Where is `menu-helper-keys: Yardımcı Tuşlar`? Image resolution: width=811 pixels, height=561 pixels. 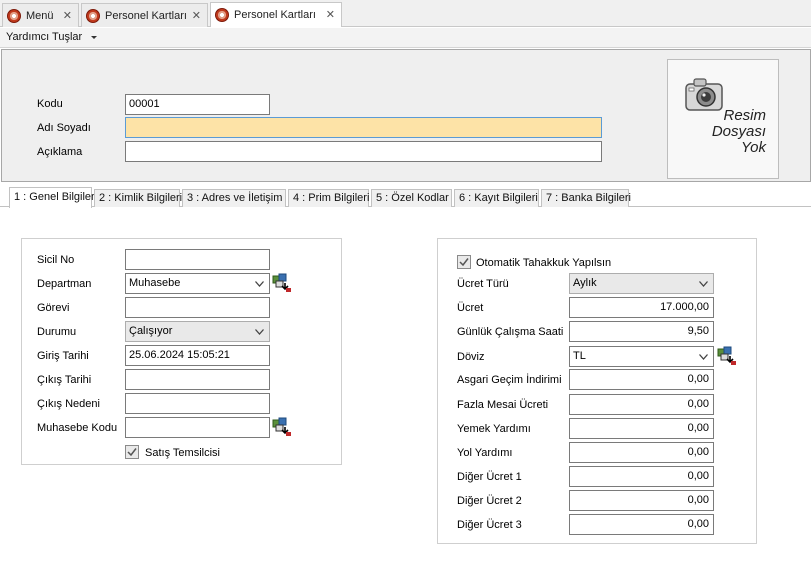 menu-helper-keys: Yardımcı Tuşlar is located at coordinates (44, 37).